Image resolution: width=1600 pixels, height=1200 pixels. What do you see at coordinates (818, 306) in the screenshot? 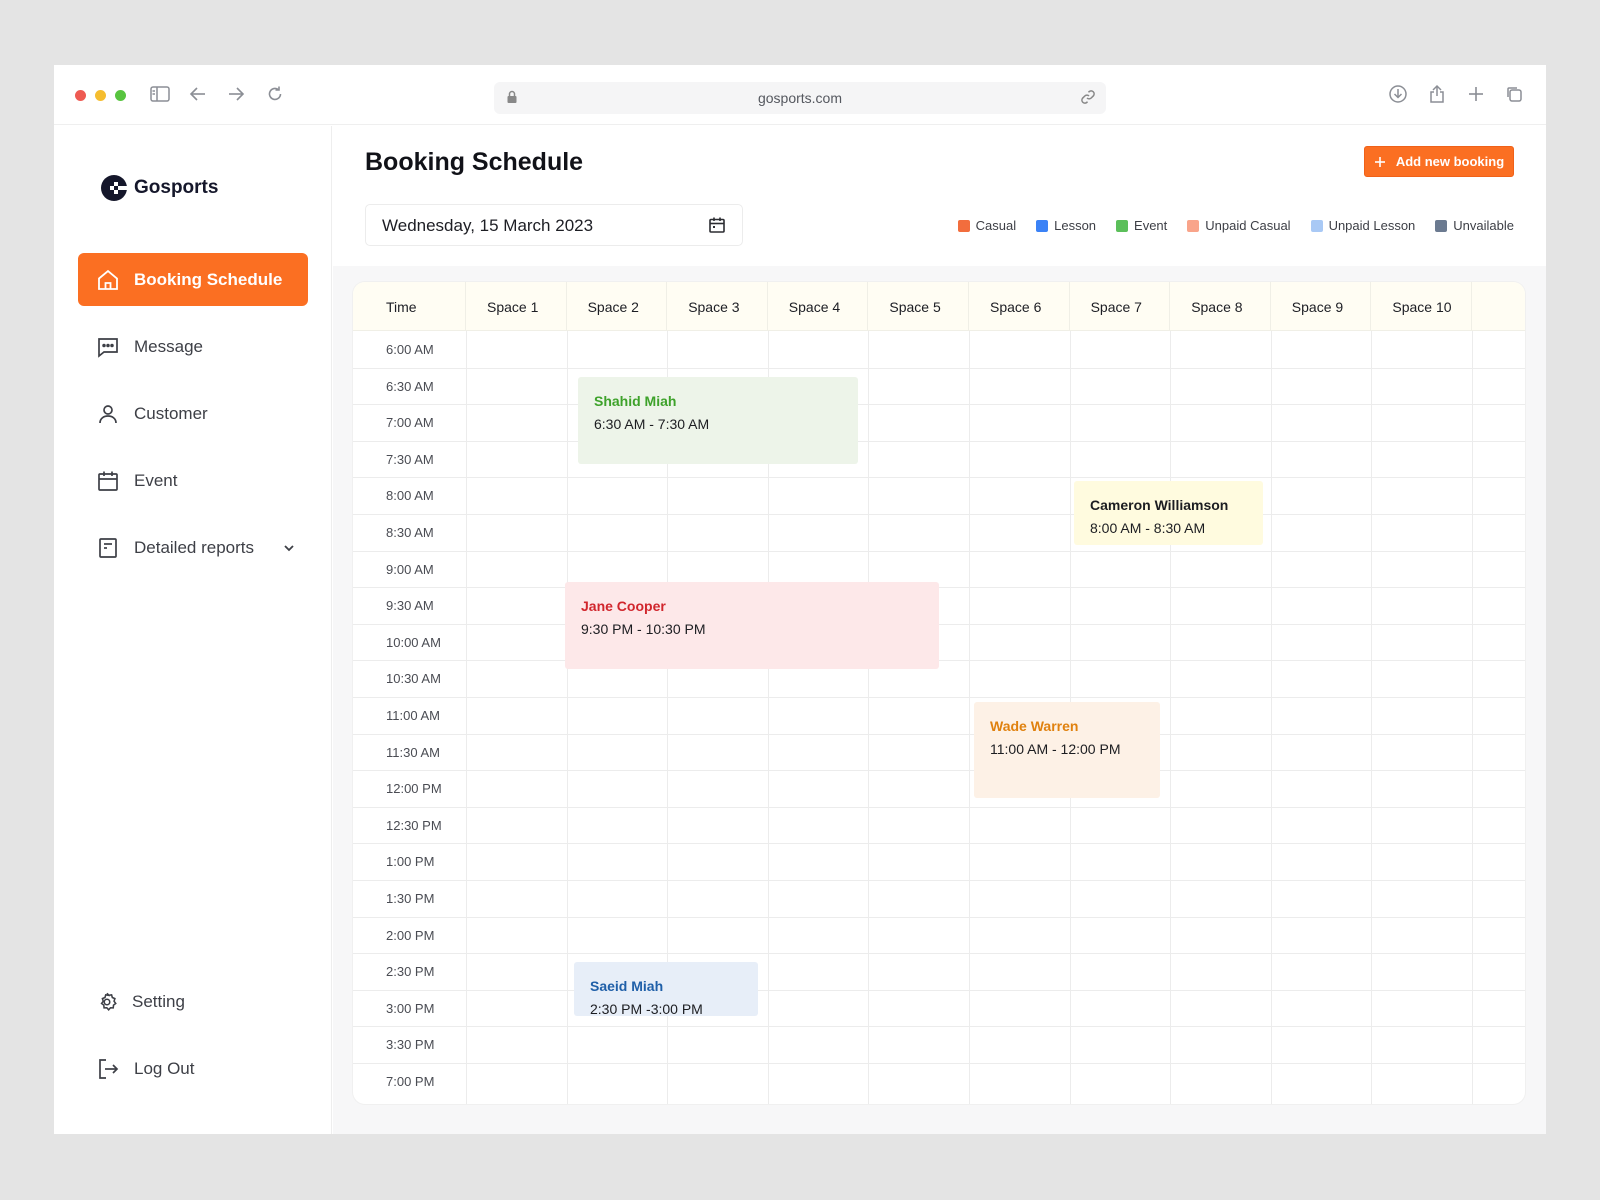
I see `space-column-header: Space 4` at bounding box center [818, 306].